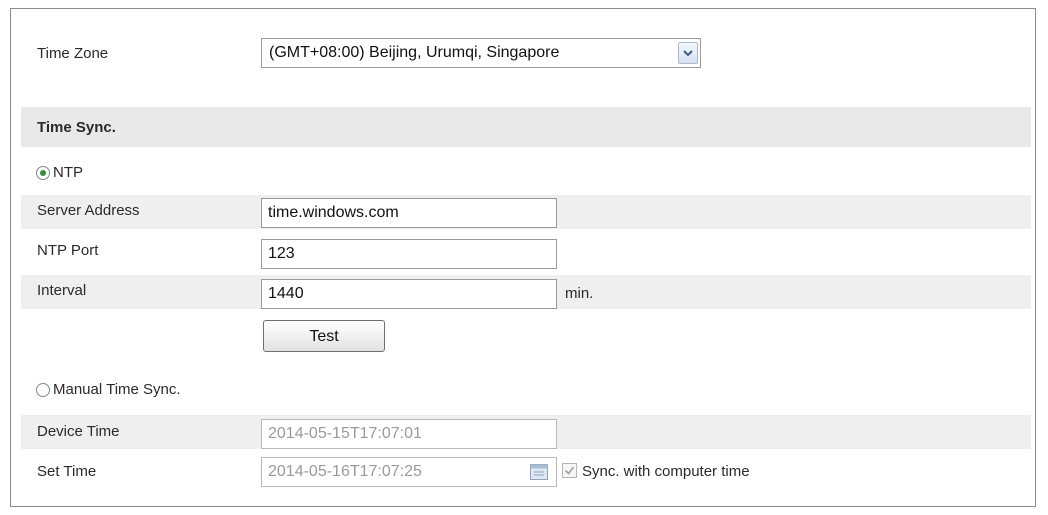 The image size is (1048, 515). Describe the element at coordinates (88, 210) in the screenshot. I see `server-address-label: Server Address` at that location.